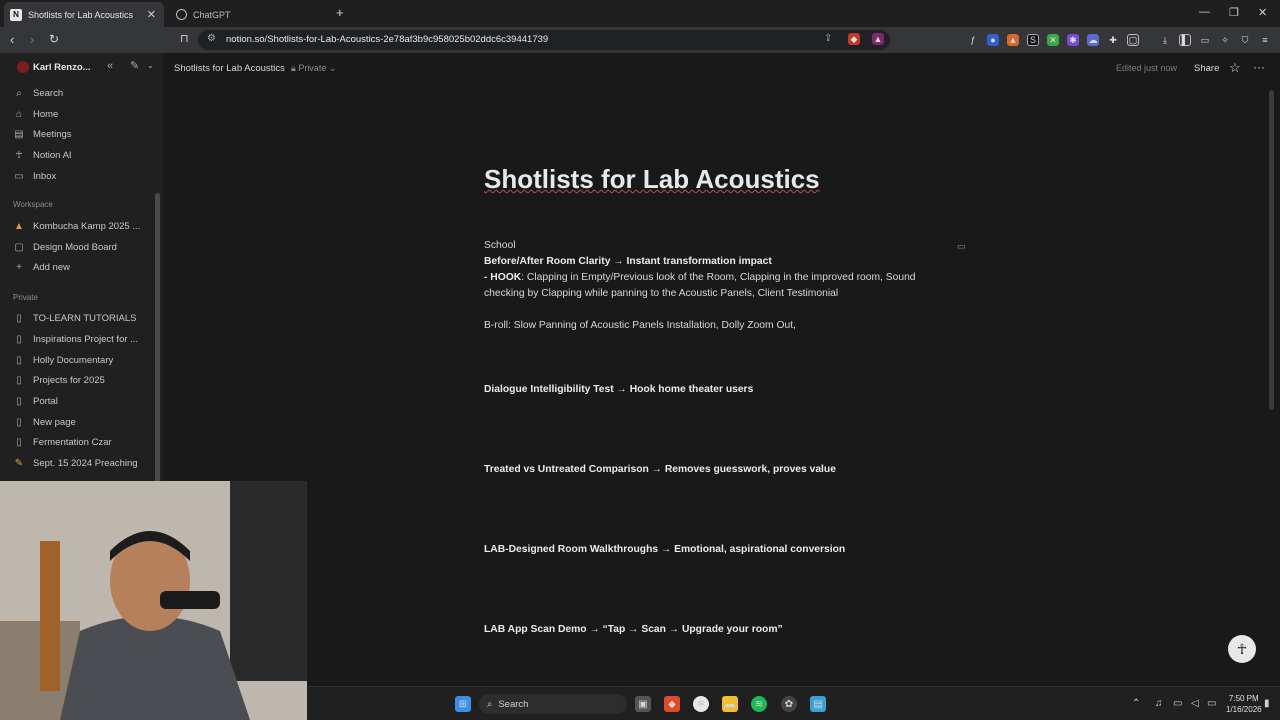 The image size is (1280, 720). Describe the element at coordinates (1259, 67) in the screenshot. I see `more-options-icon: ···` at that location.